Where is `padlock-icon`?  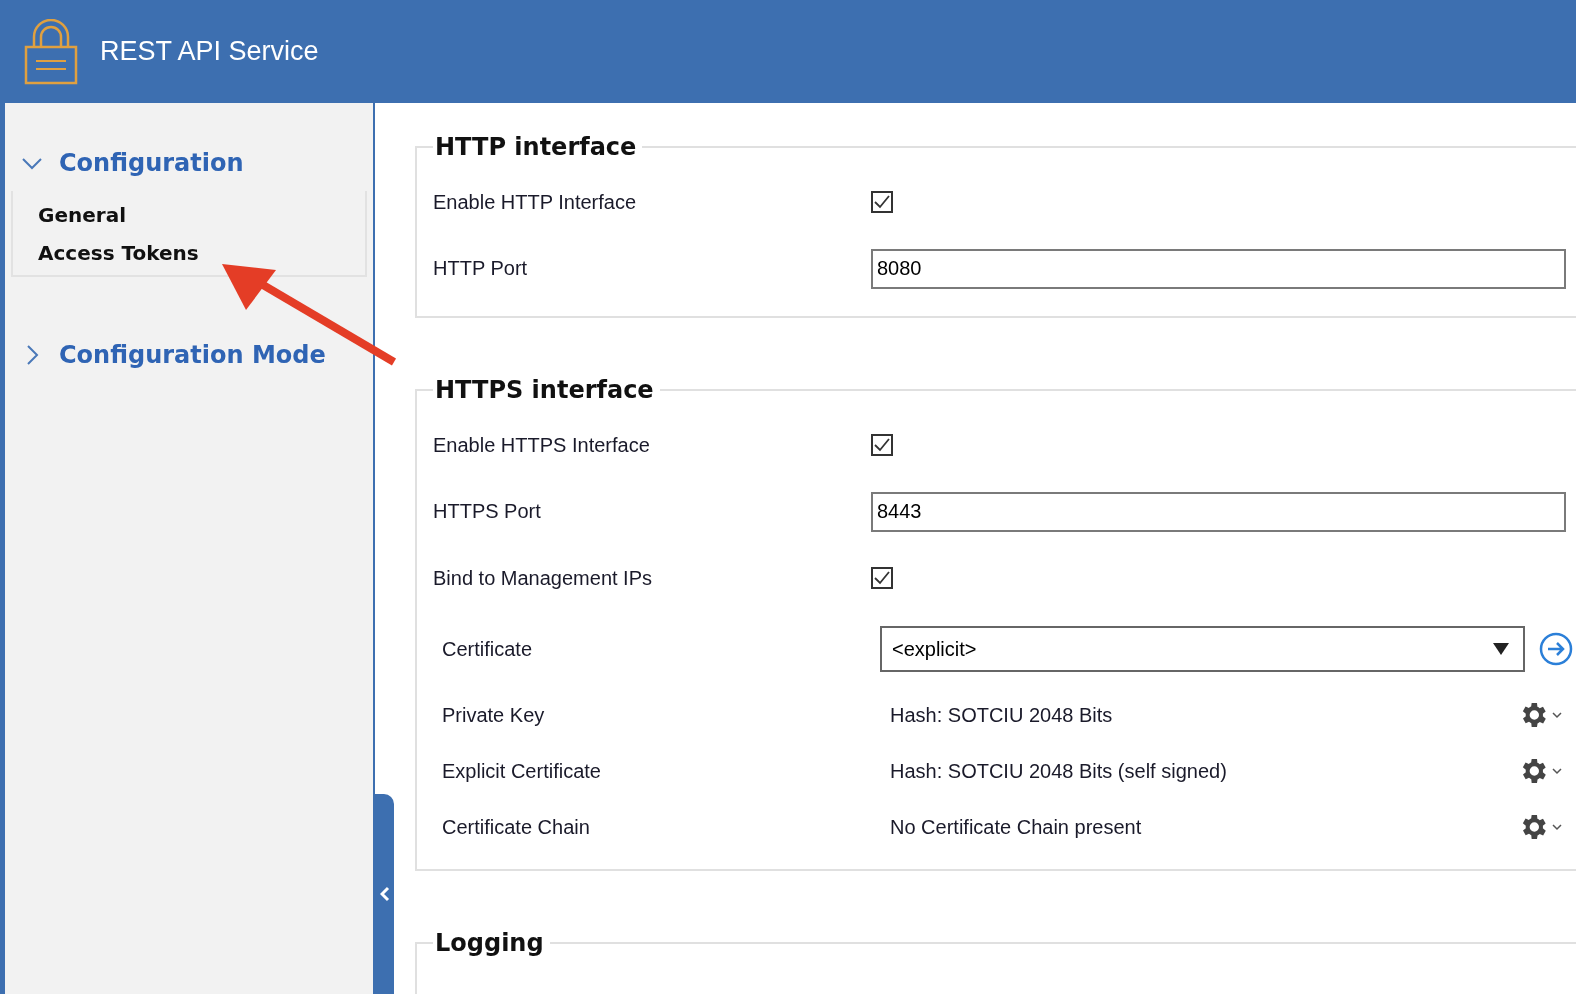
padlock-icon is located at coordinates (51, 51).